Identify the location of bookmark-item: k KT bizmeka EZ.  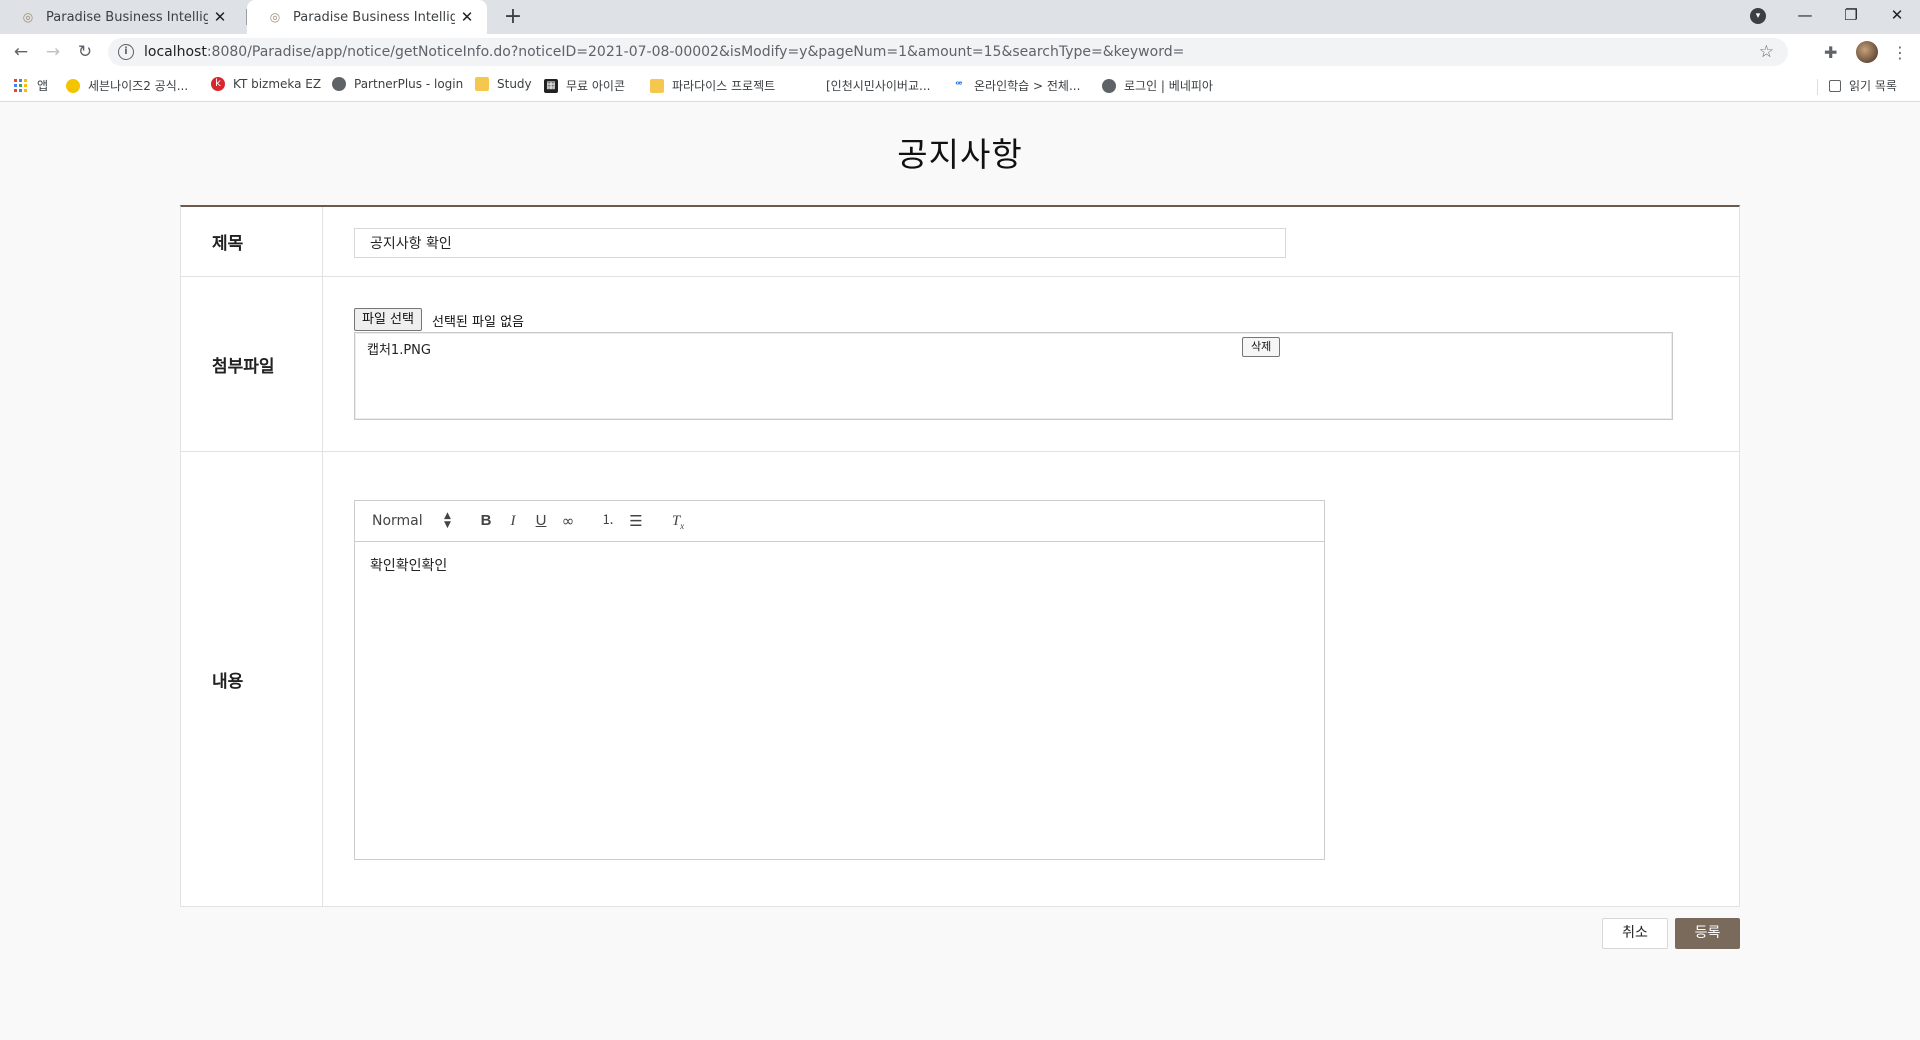
(266, 84).